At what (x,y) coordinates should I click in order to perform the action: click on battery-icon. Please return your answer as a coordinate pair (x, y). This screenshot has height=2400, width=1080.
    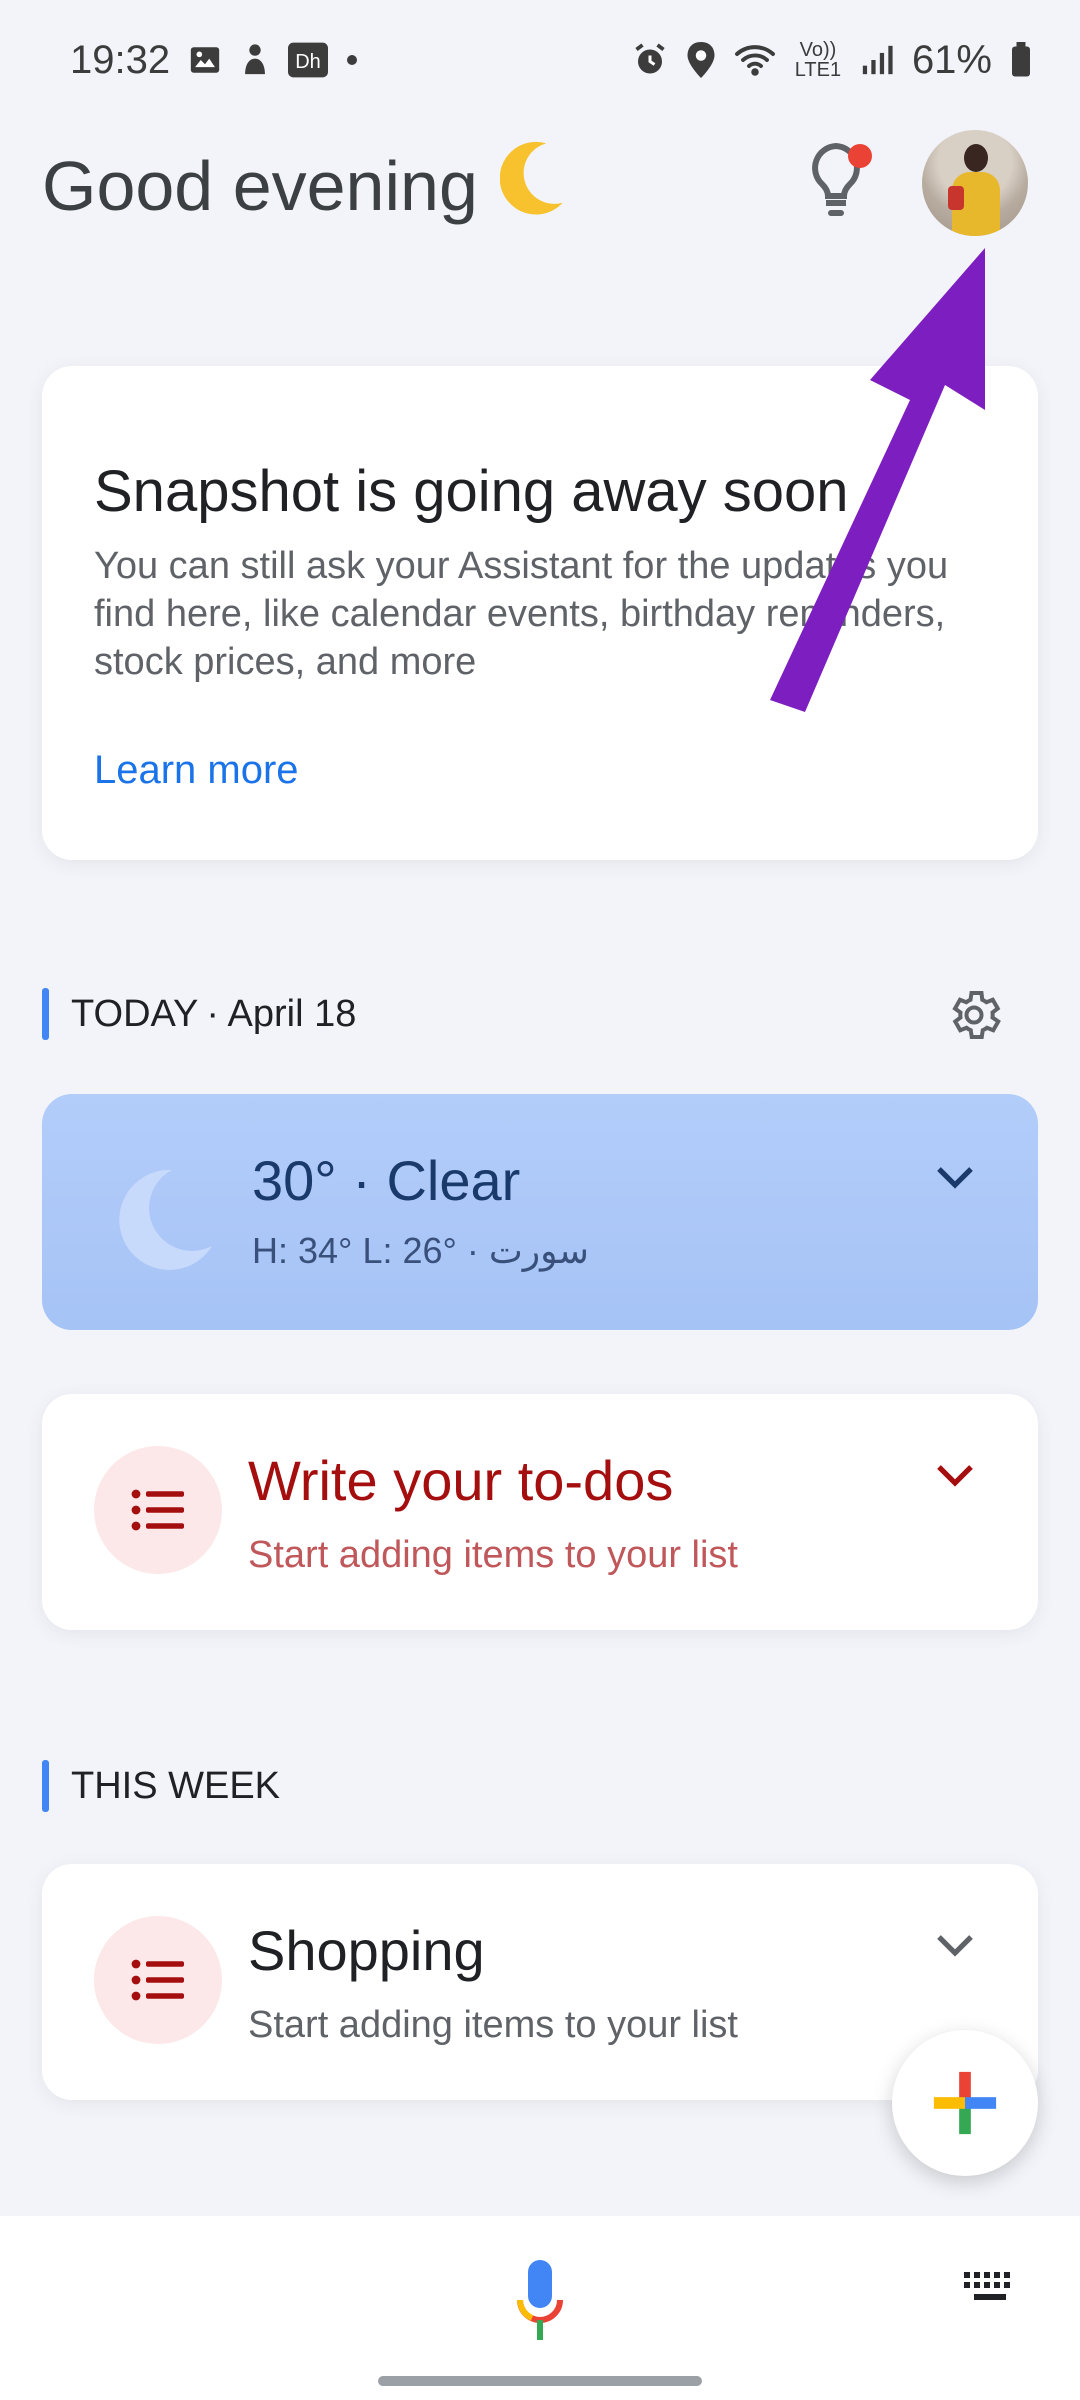
    Looking at the image, I should click on (1021, 60).